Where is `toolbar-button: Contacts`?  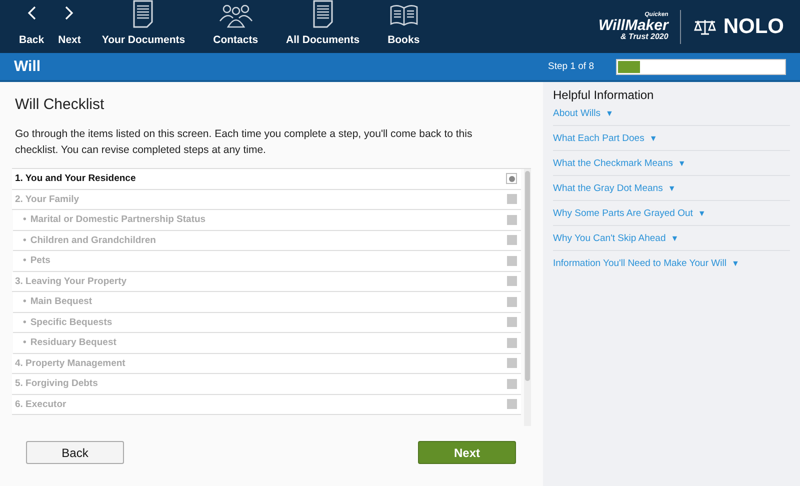 toolbar-button: Contacts is located at coordinates (235, 26).